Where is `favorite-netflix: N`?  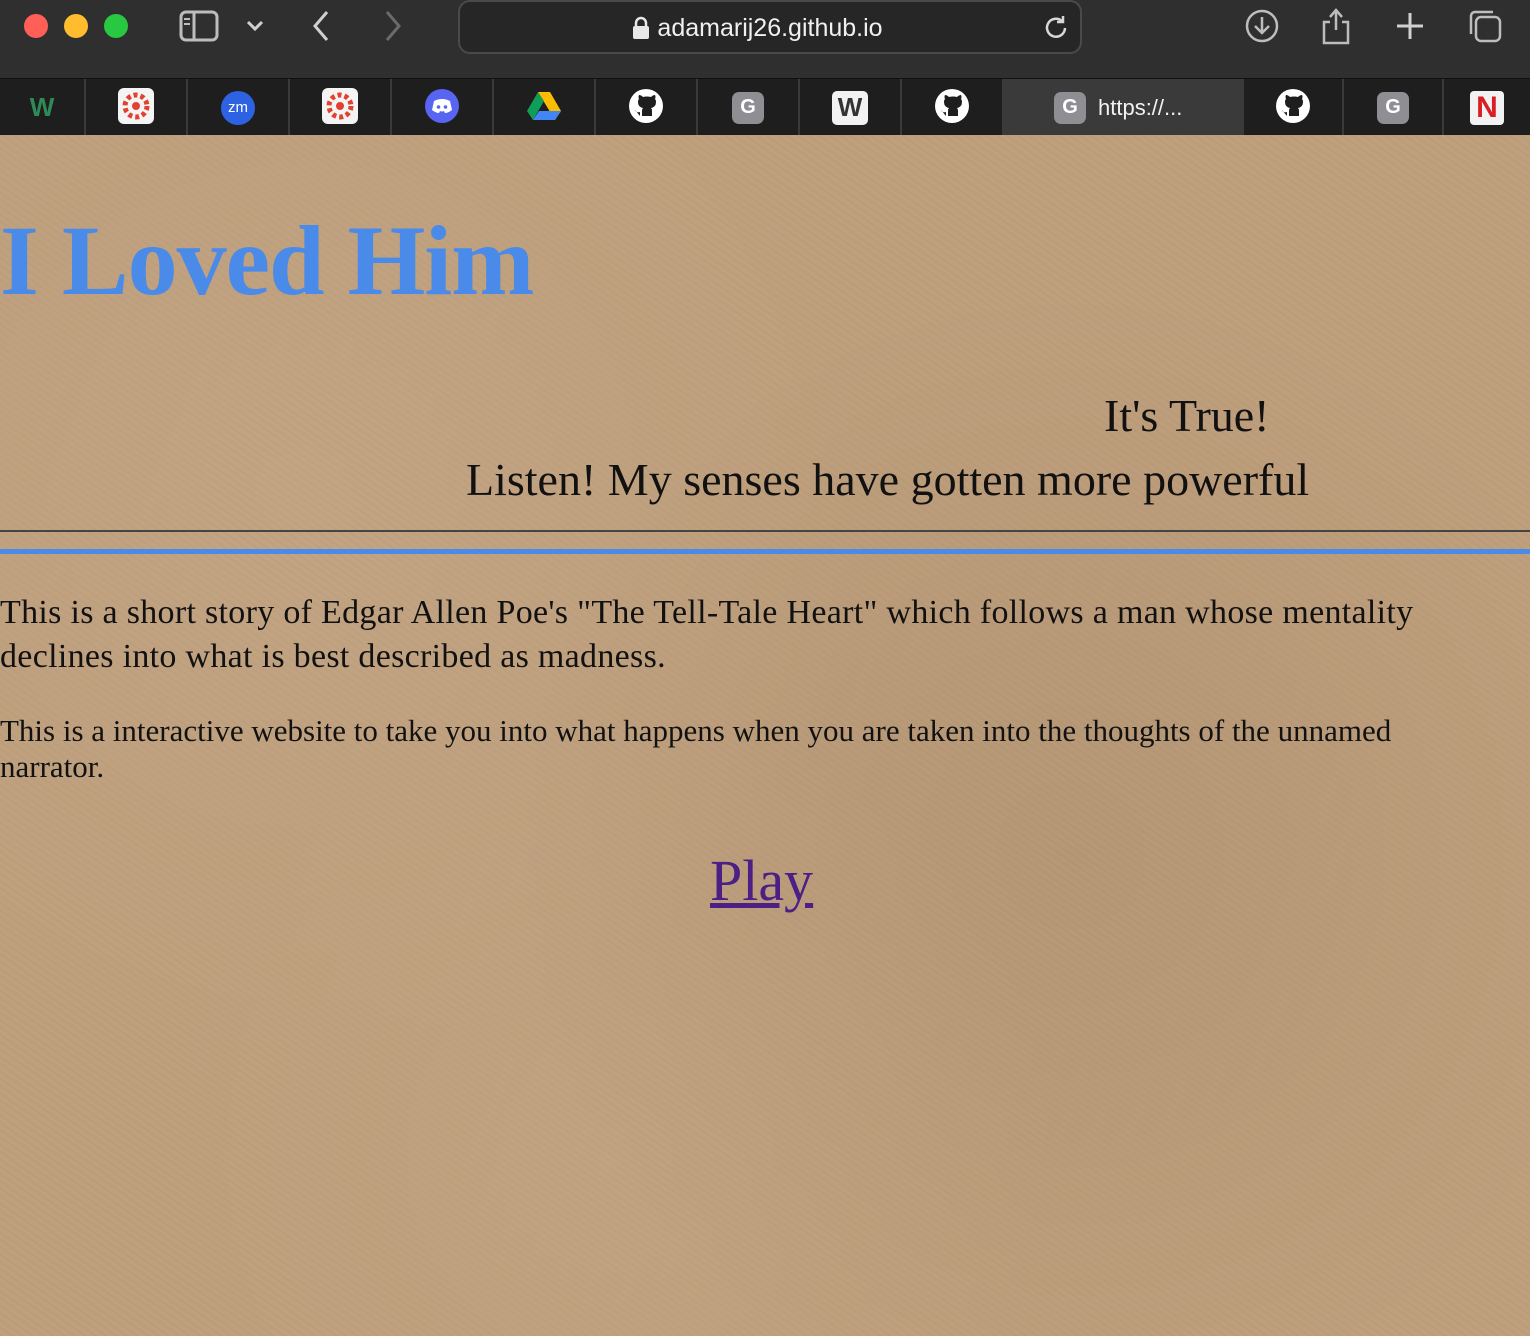 favorite-netflix: N is located at coordinates (1487, 107).